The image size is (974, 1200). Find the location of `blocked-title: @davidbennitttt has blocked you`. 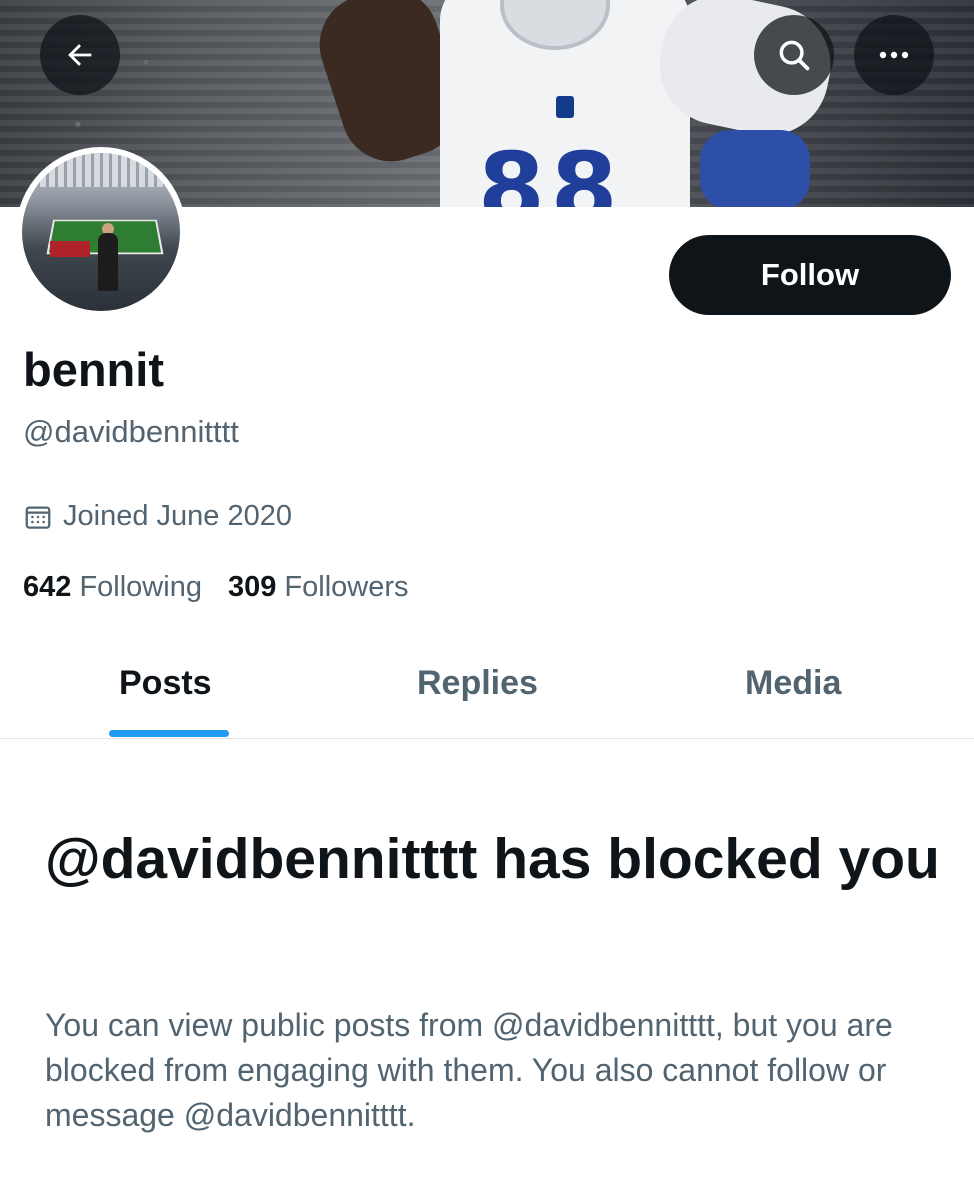

blocked-title: @davidbennitttt has blocked you is located at coordinates (492, 859).